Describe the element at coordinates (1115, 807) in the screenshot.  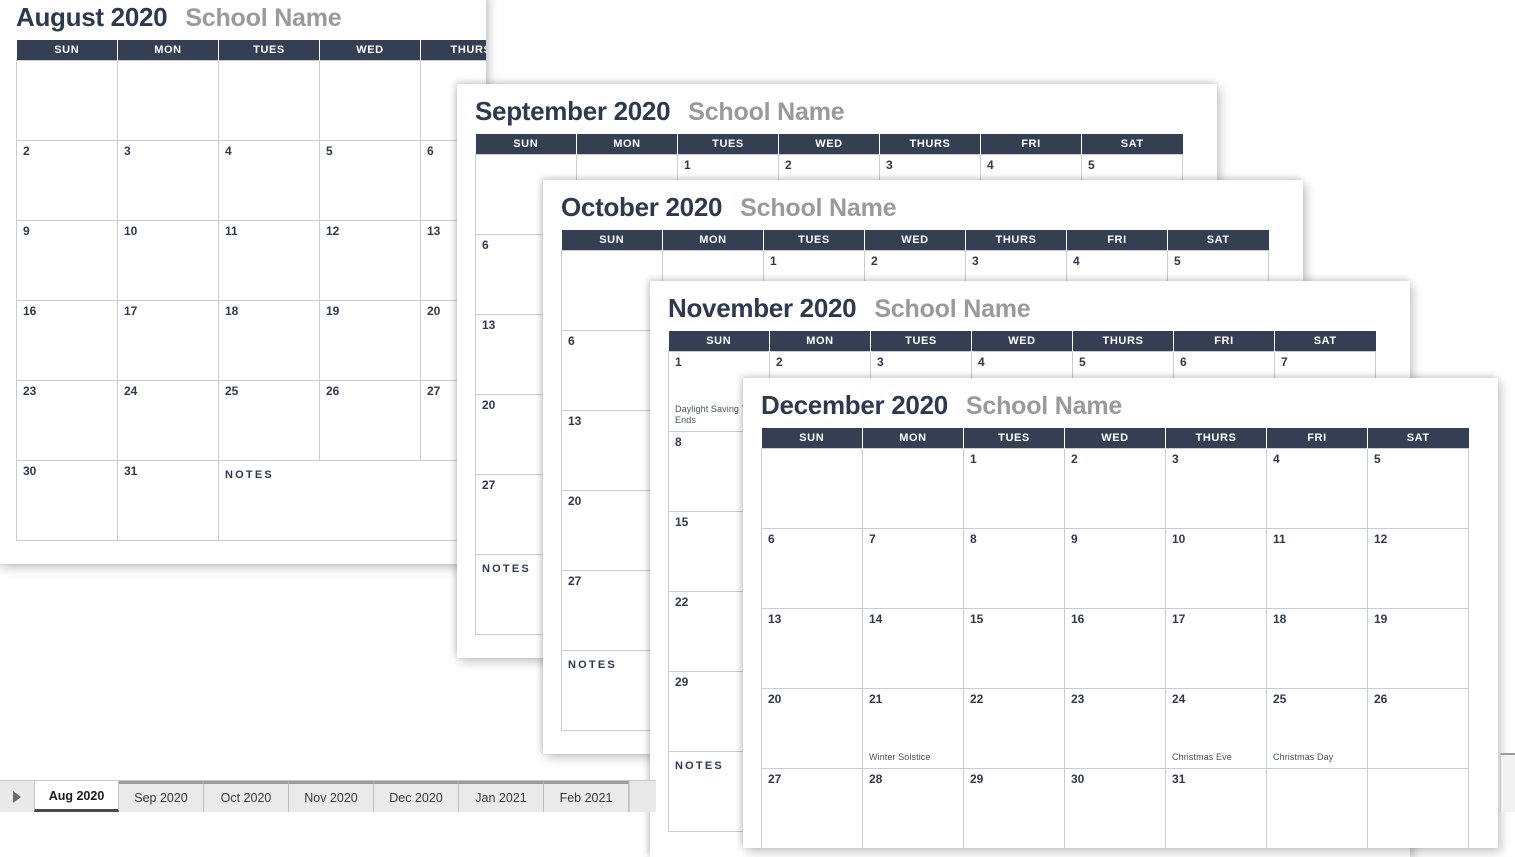
I see `day-cell-december-30: 30` at that location.